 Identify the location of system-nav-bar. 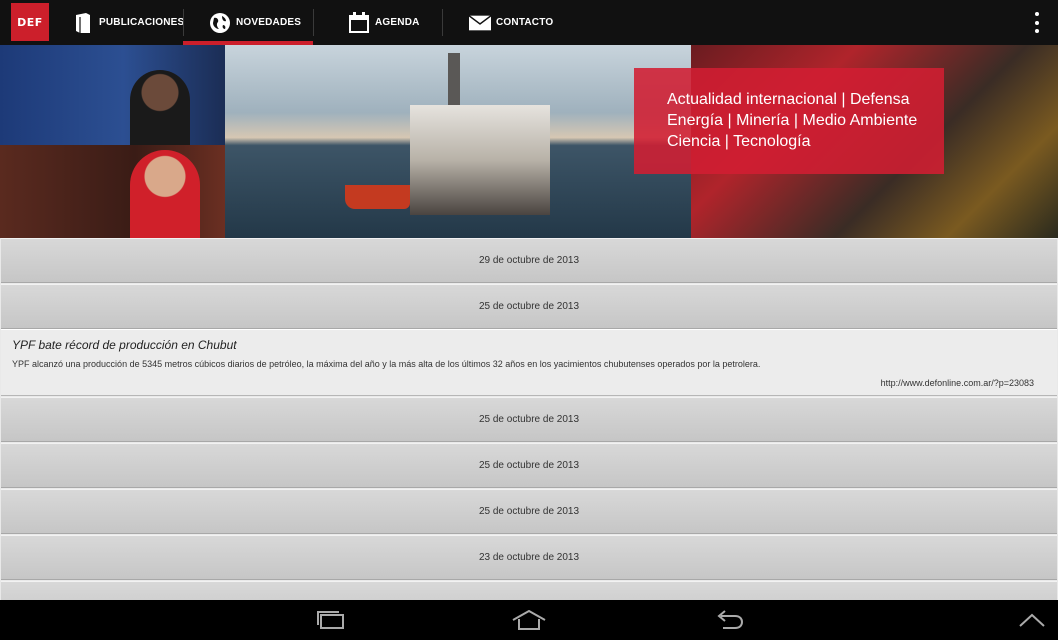
(529, 620).